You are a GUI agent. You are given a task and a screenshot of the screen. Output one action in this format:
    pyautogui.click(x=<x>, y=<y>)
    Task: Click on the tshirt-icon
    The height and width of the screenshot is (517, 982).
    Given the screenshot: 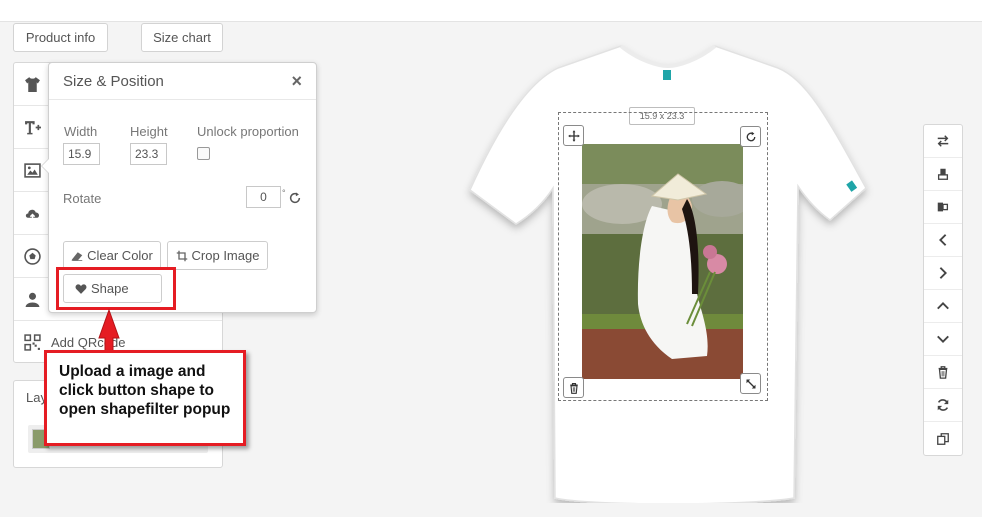 What is the action you would take?
    pyautogui.click(x=32, y=84)
    